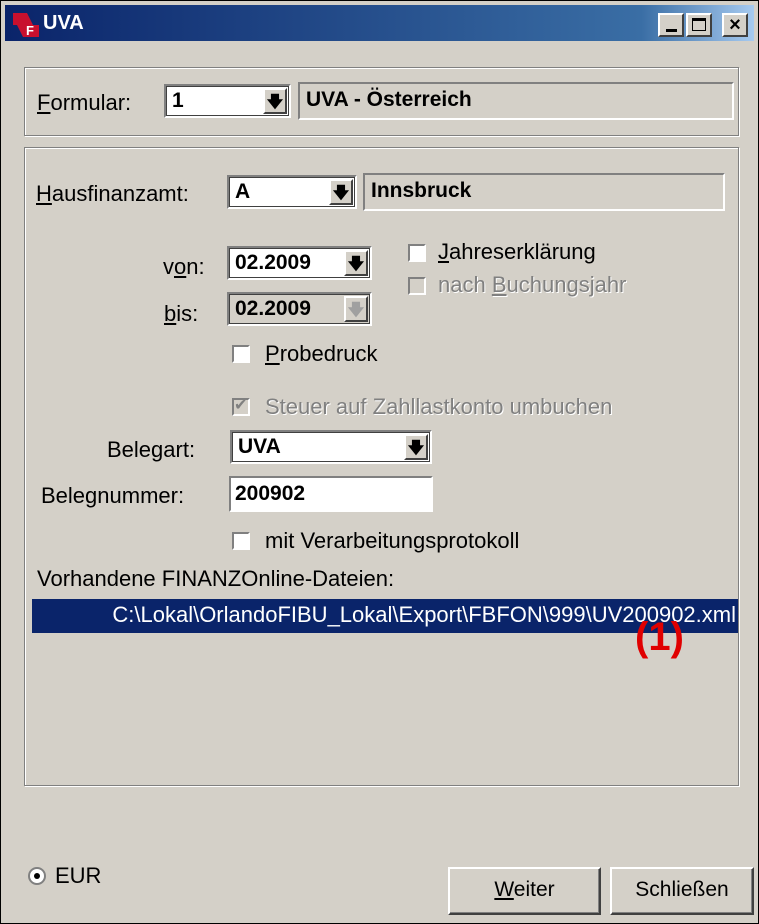  What do you see at coordinates (517, 251) in the screenshot?
I see `jahreserklaerung-label: Jahreserklärung` at bounding box center [517, 251].